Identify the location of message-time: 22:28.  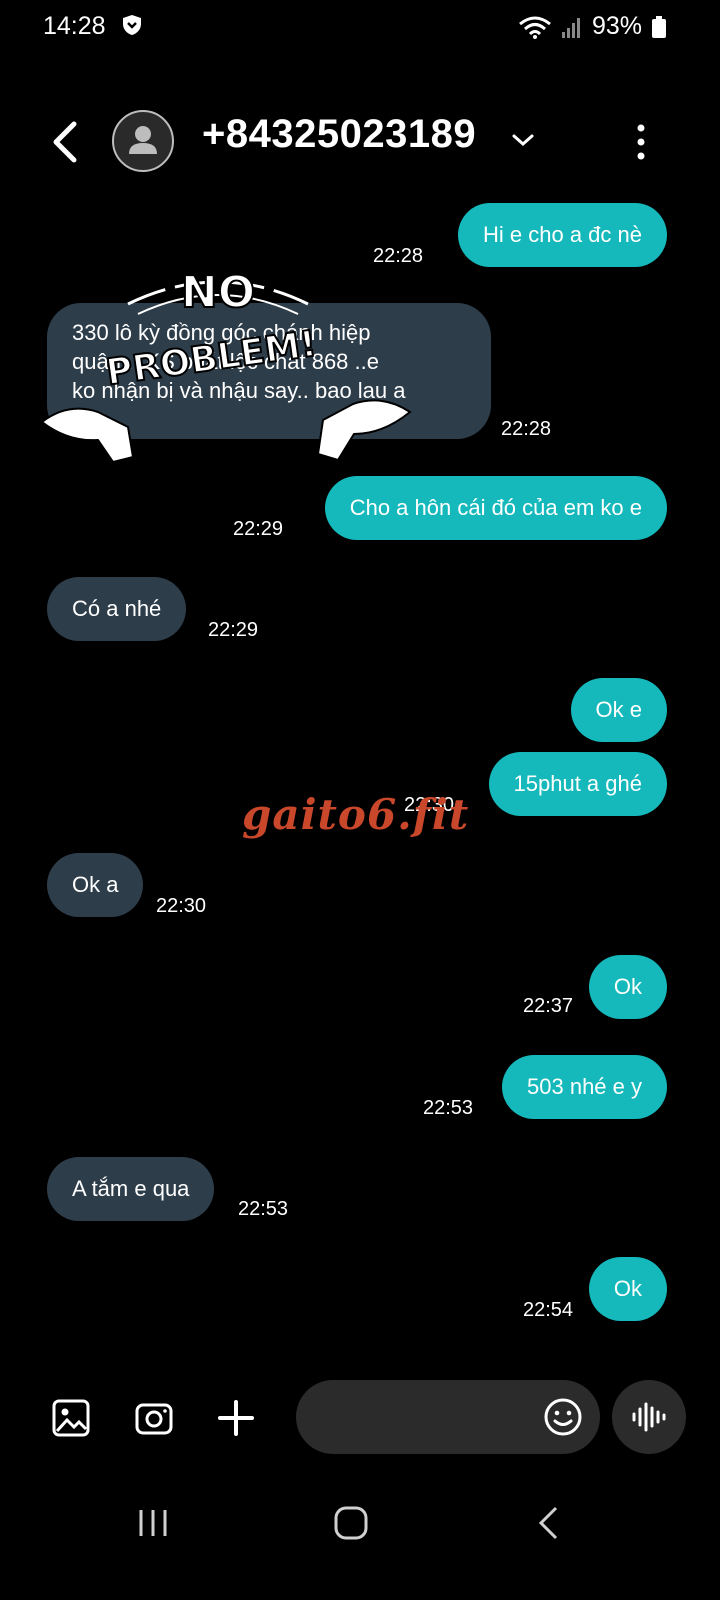
(526, 429).